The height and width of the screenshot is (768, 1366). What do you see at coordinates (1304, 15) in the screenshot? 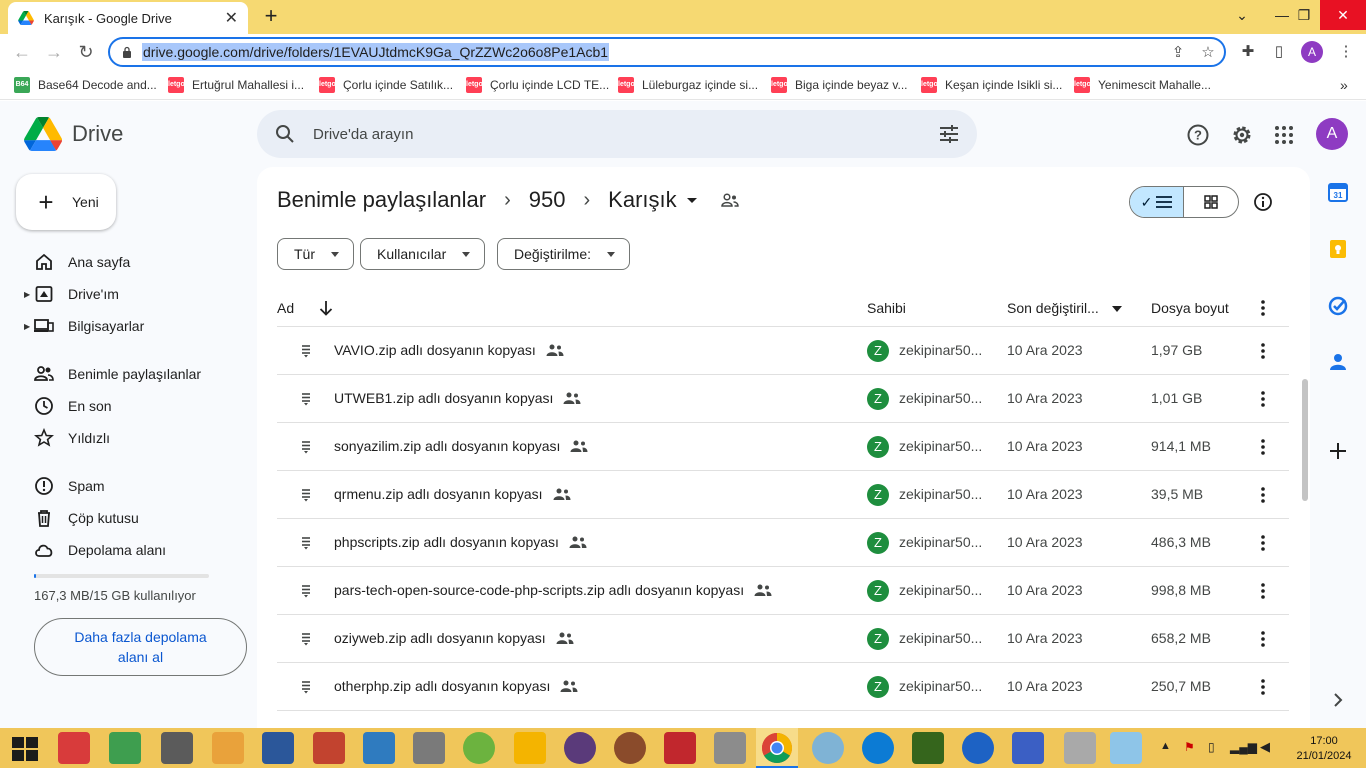
I see `restore-button: ❐` at bounding box center [1304, 15].